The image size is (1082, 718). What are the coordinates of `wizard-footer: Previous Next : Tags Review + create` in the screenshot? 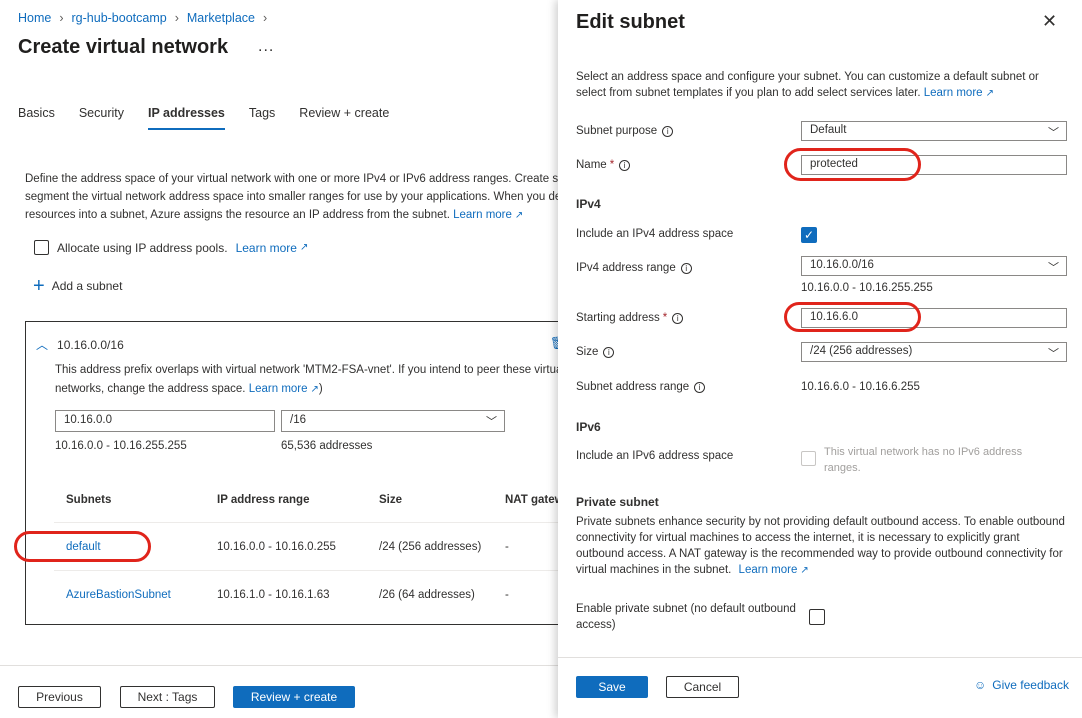 It's located at (279, 691).